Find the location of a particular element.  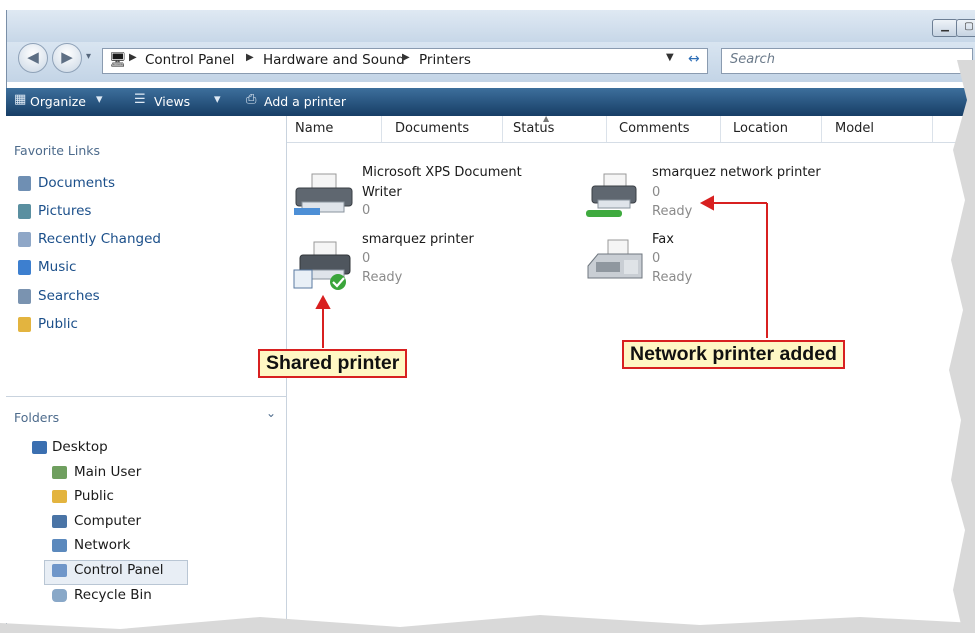

shared-printer-callout: Shared printer is located at coordinates (333, 363).